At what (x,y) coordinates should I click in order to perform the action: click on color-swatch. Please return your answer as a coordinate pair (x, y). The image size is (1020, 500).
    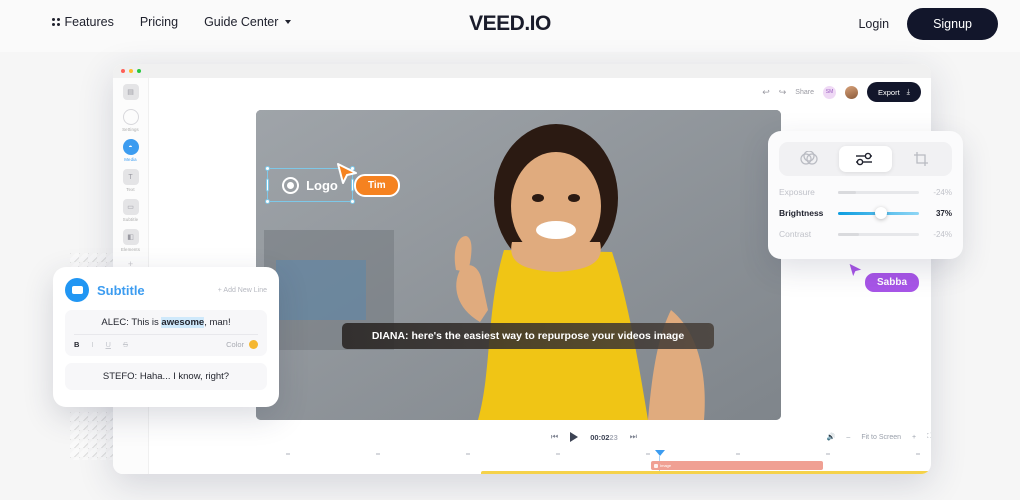
    Looking at the image, I should click on (253, 344).